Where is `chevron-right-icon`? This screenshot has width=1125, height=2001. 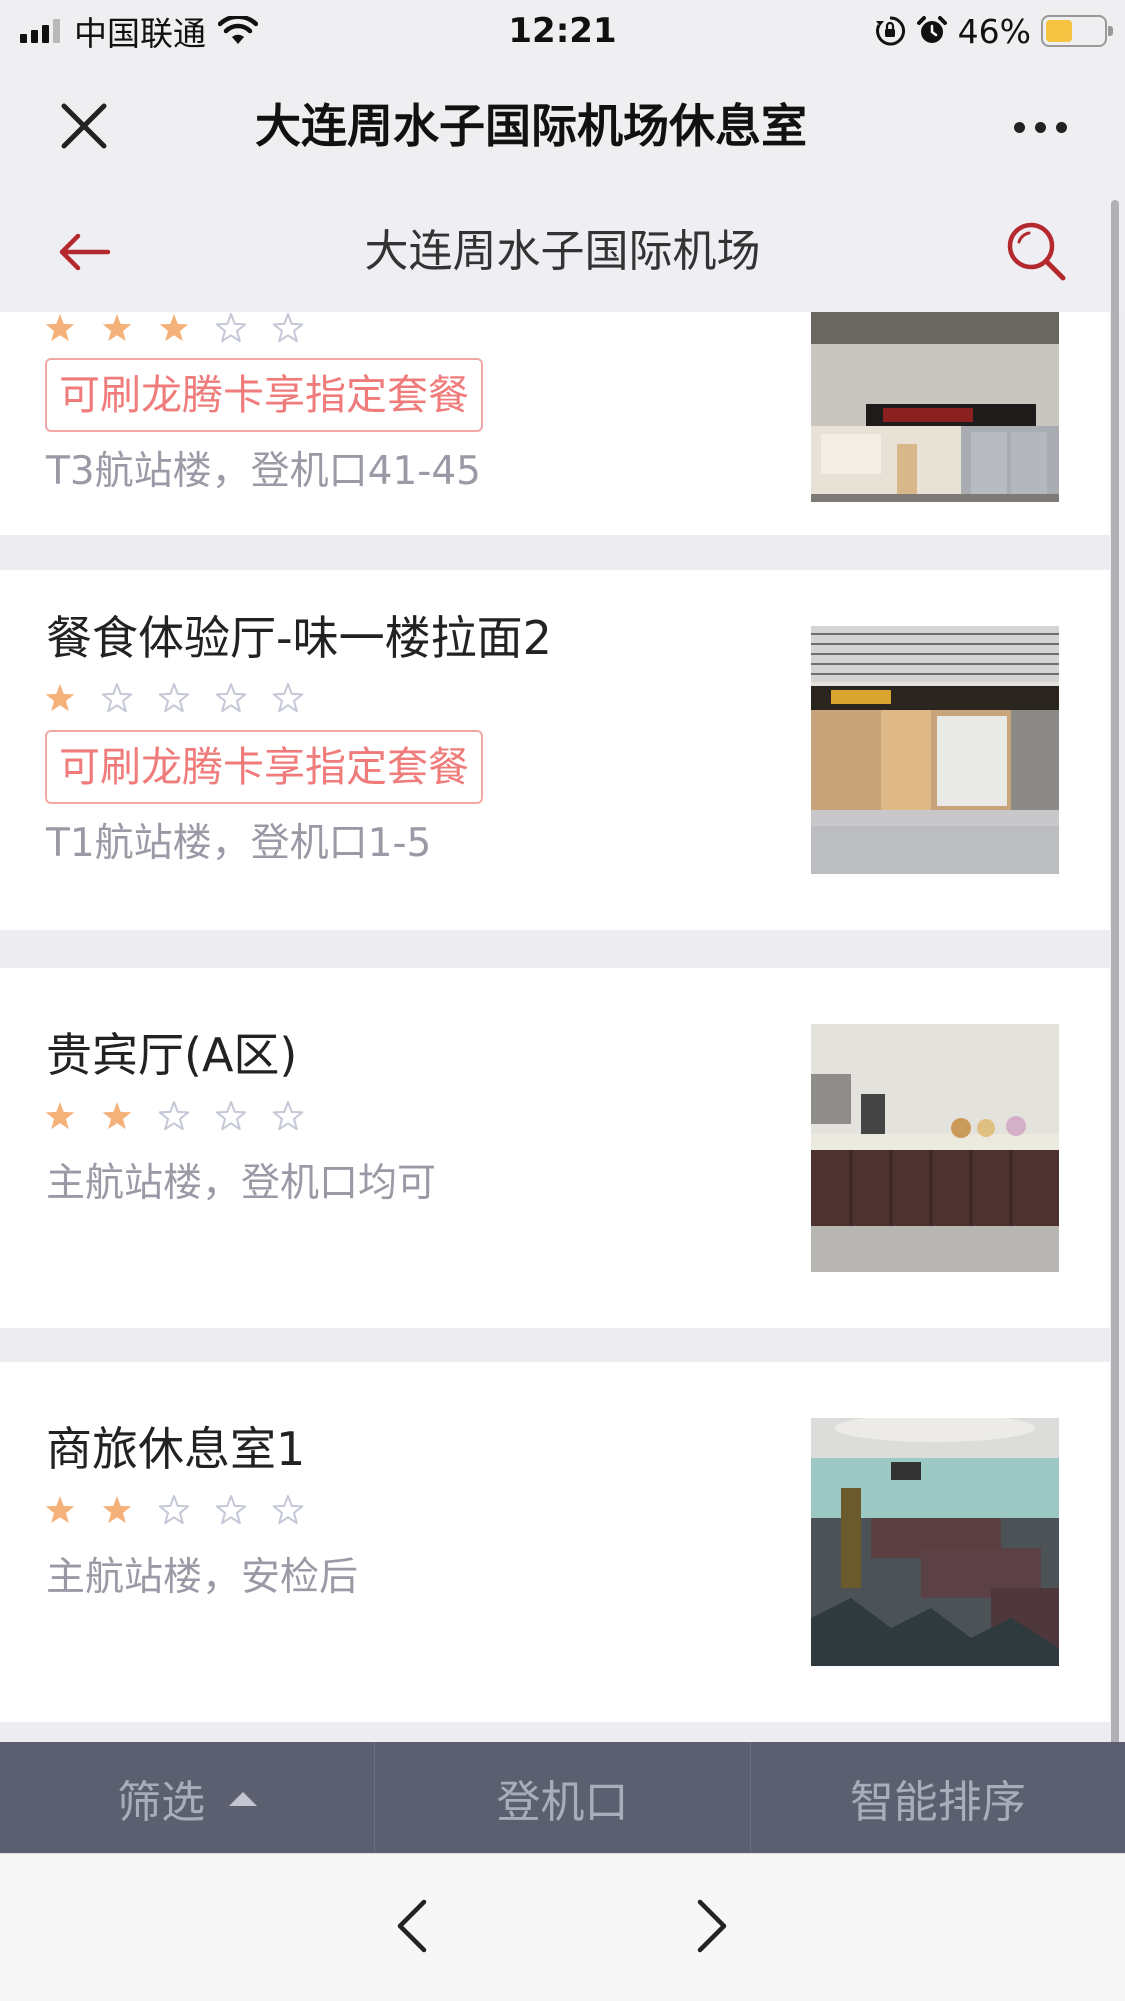
chevron-right-icon is located at coordinates (712, 1926).